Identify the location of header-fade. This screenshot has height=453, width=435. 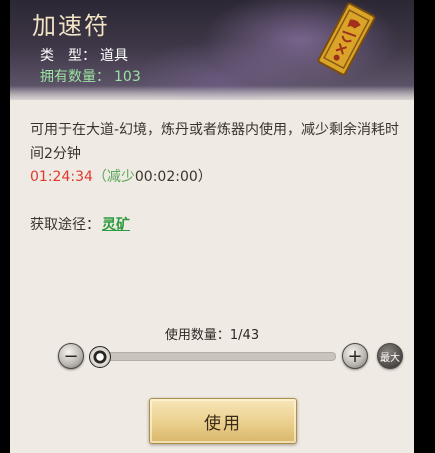
(212, 94).